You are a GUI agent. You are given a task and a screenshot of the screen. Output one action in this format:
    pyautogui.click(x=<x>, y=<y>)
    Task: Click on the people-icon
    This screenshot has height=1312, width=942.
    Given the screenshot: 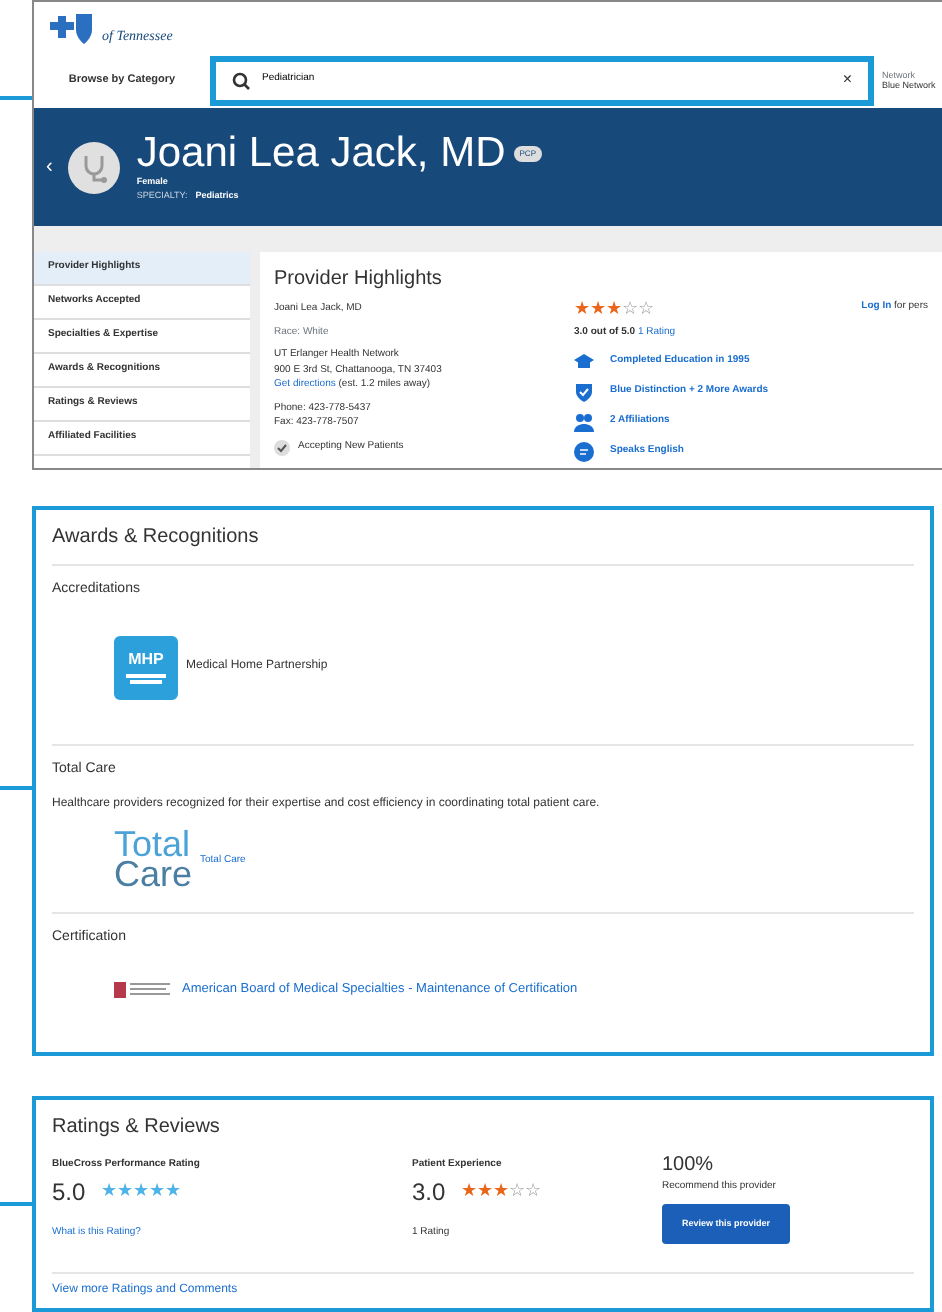 What is the action you would take?
    pyautogui.click(x=584, y=421)
    